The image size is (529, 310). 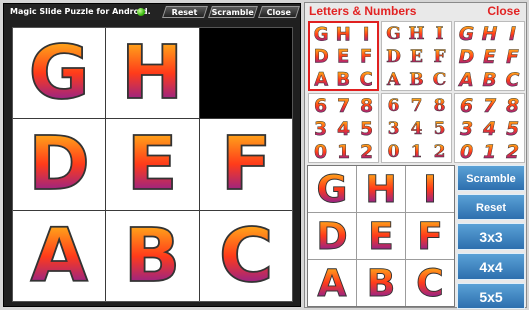 What do you see at coordinates (512, 151) in the screenshot?
I see `thumbnail-glyph-cell: 2` at bounding box center [512, 151].